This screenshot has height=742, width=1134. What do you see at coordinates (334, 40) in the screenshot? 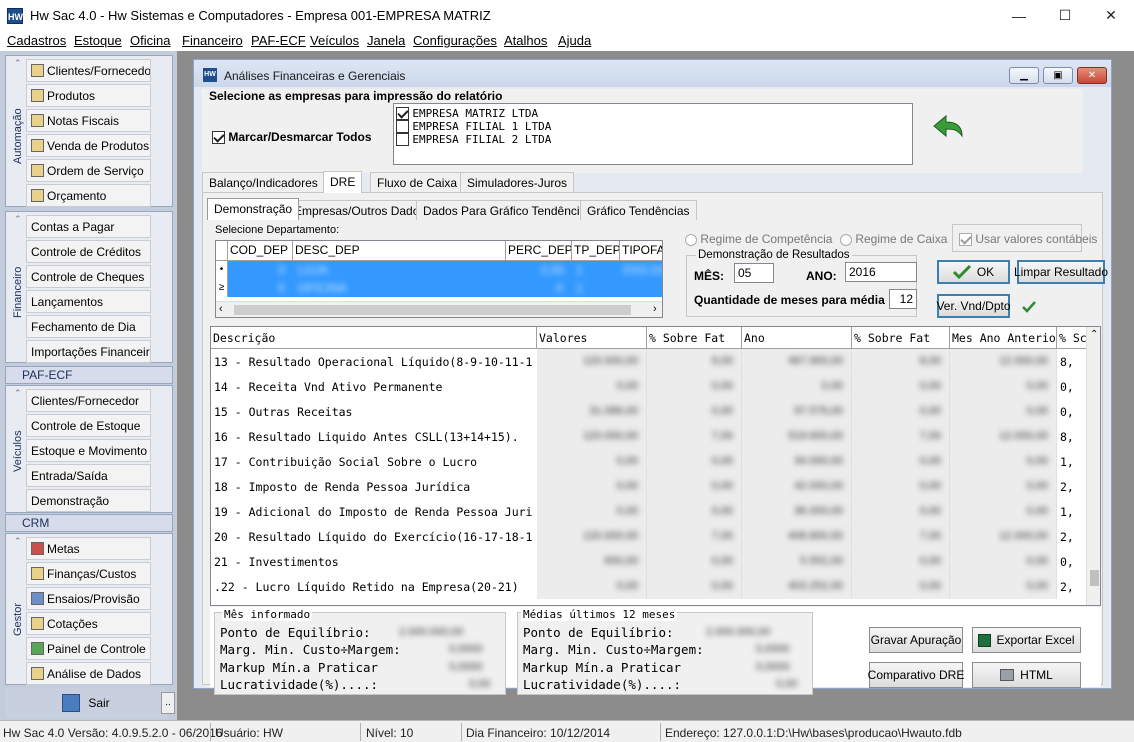
I see `menu-veiculos: Veículos` at bounding box center [334, 40].